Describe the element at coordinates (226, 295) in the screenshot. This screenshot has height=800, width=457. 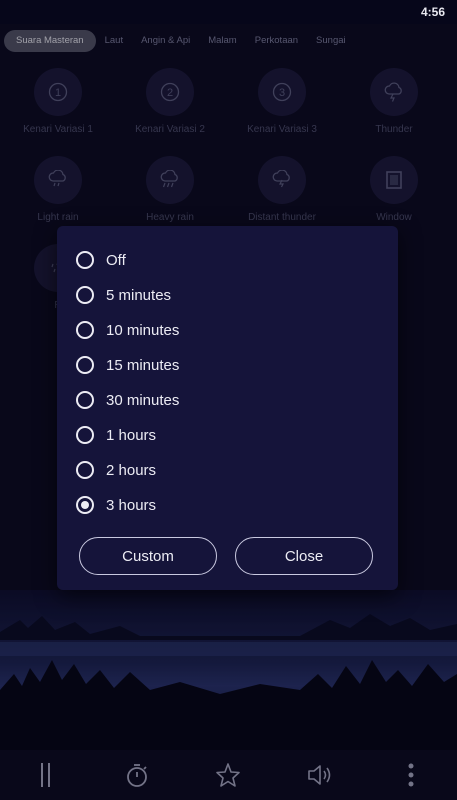
I see `timer-option-5-minutes: 5 minutes` at that location.